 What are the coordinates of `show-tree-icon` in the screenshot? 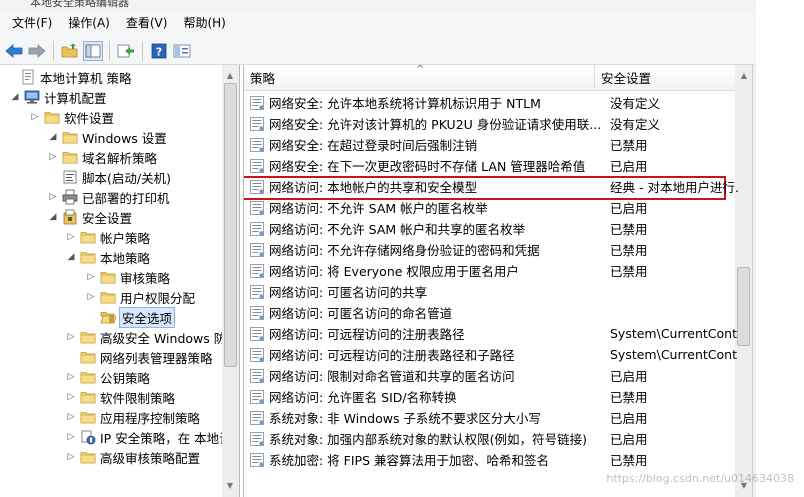 It's located at (93, 50).